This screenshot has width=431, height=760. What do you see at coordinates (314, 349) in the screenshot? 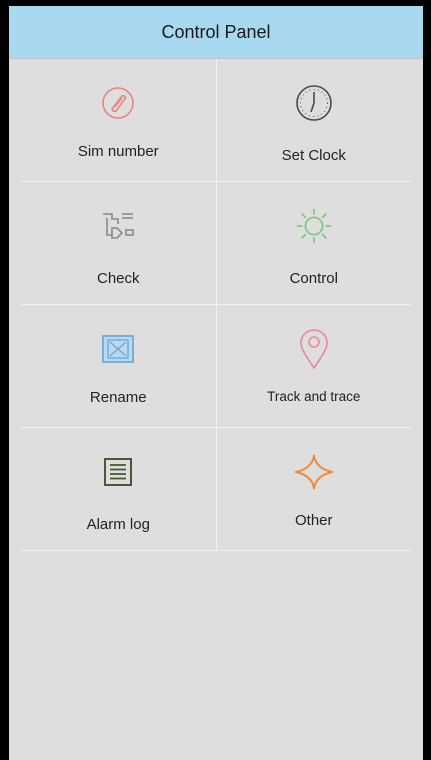
I see `location-pin-icon` at bounding box center [314, 349].